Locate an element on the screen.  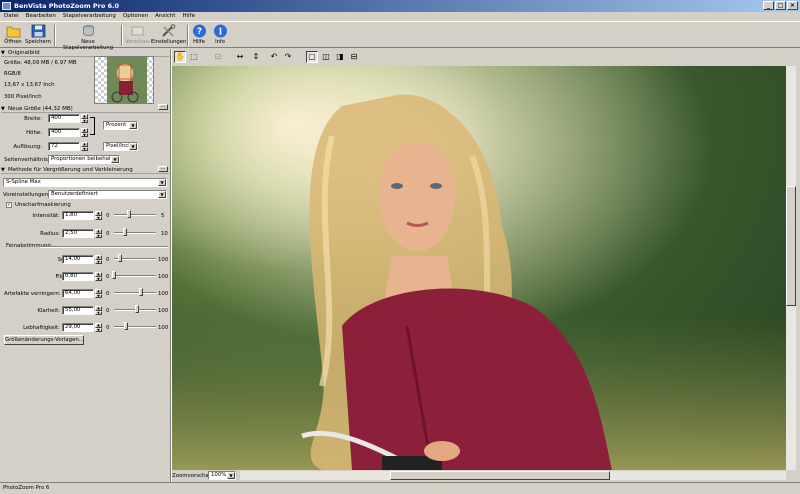
link-bracket is located at coordinates (92, 126).